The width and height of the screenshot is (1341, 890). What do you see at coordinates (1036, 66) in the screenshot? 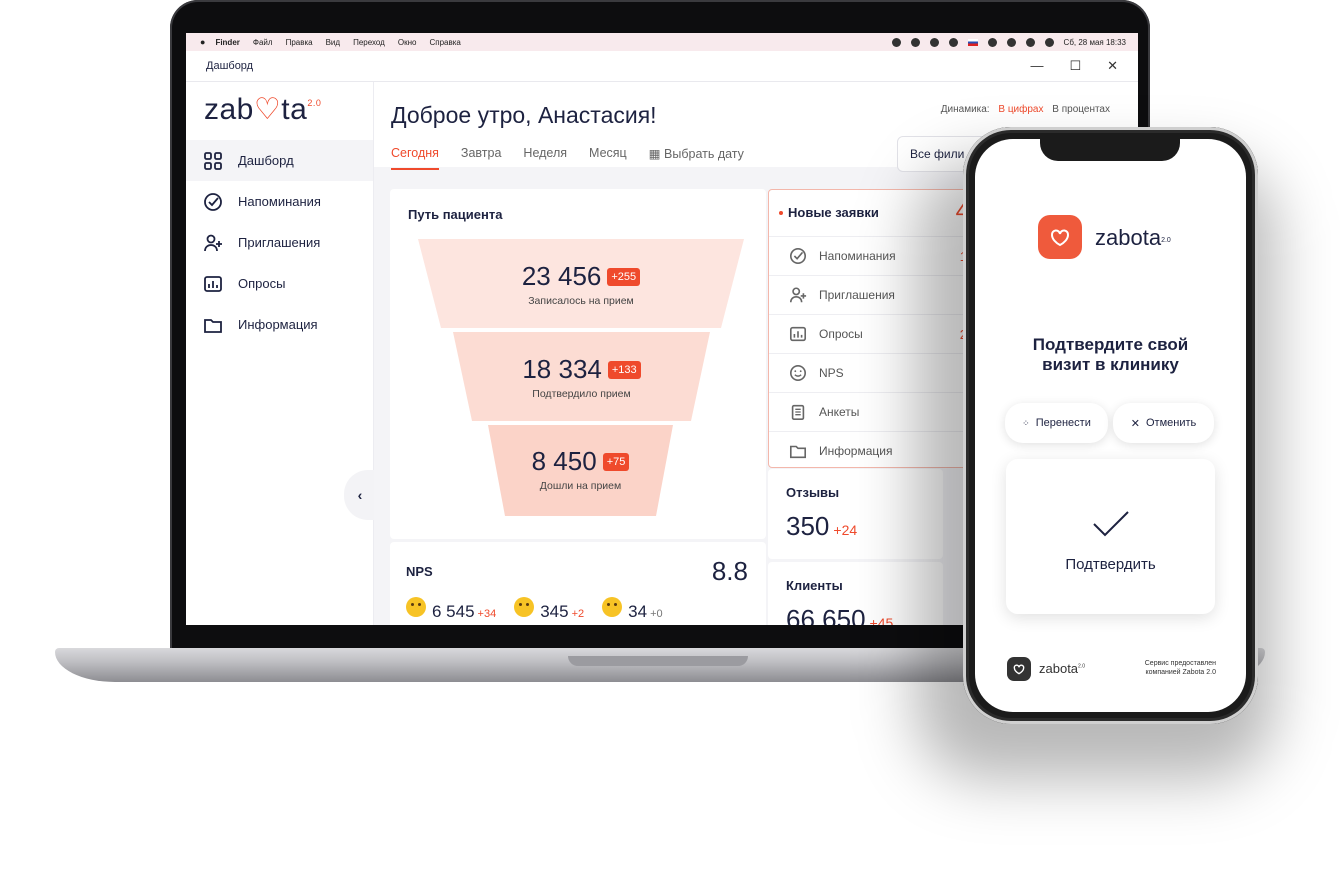
I see `minimize-button: —` at bounding box center [1036, 66].